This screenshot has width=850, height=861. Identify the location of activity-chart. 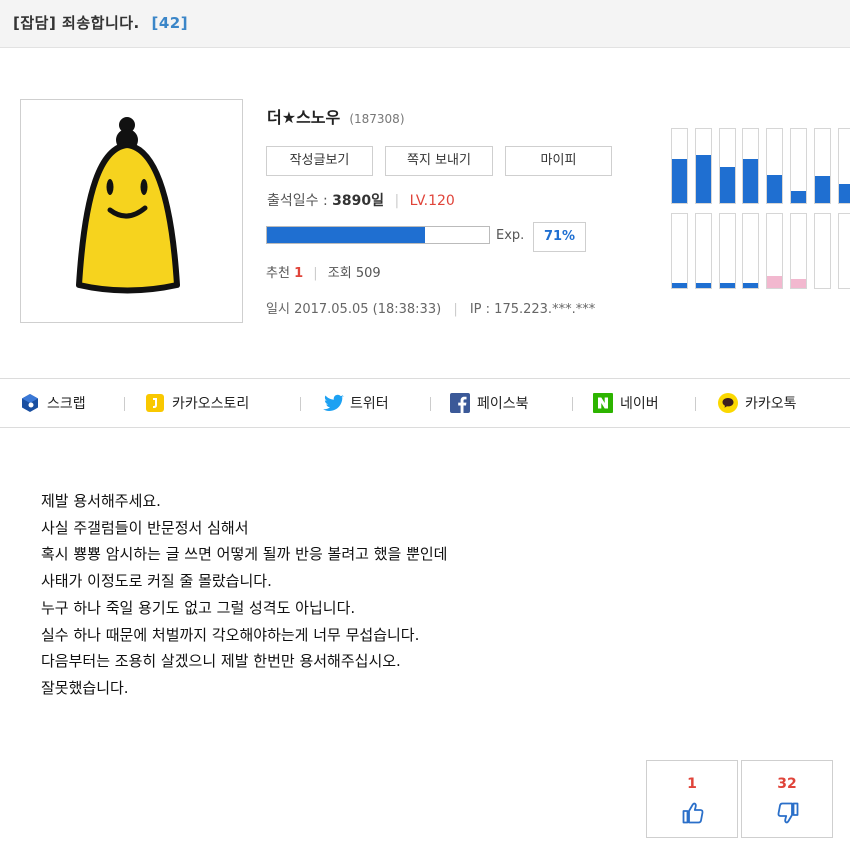
(760, 209).